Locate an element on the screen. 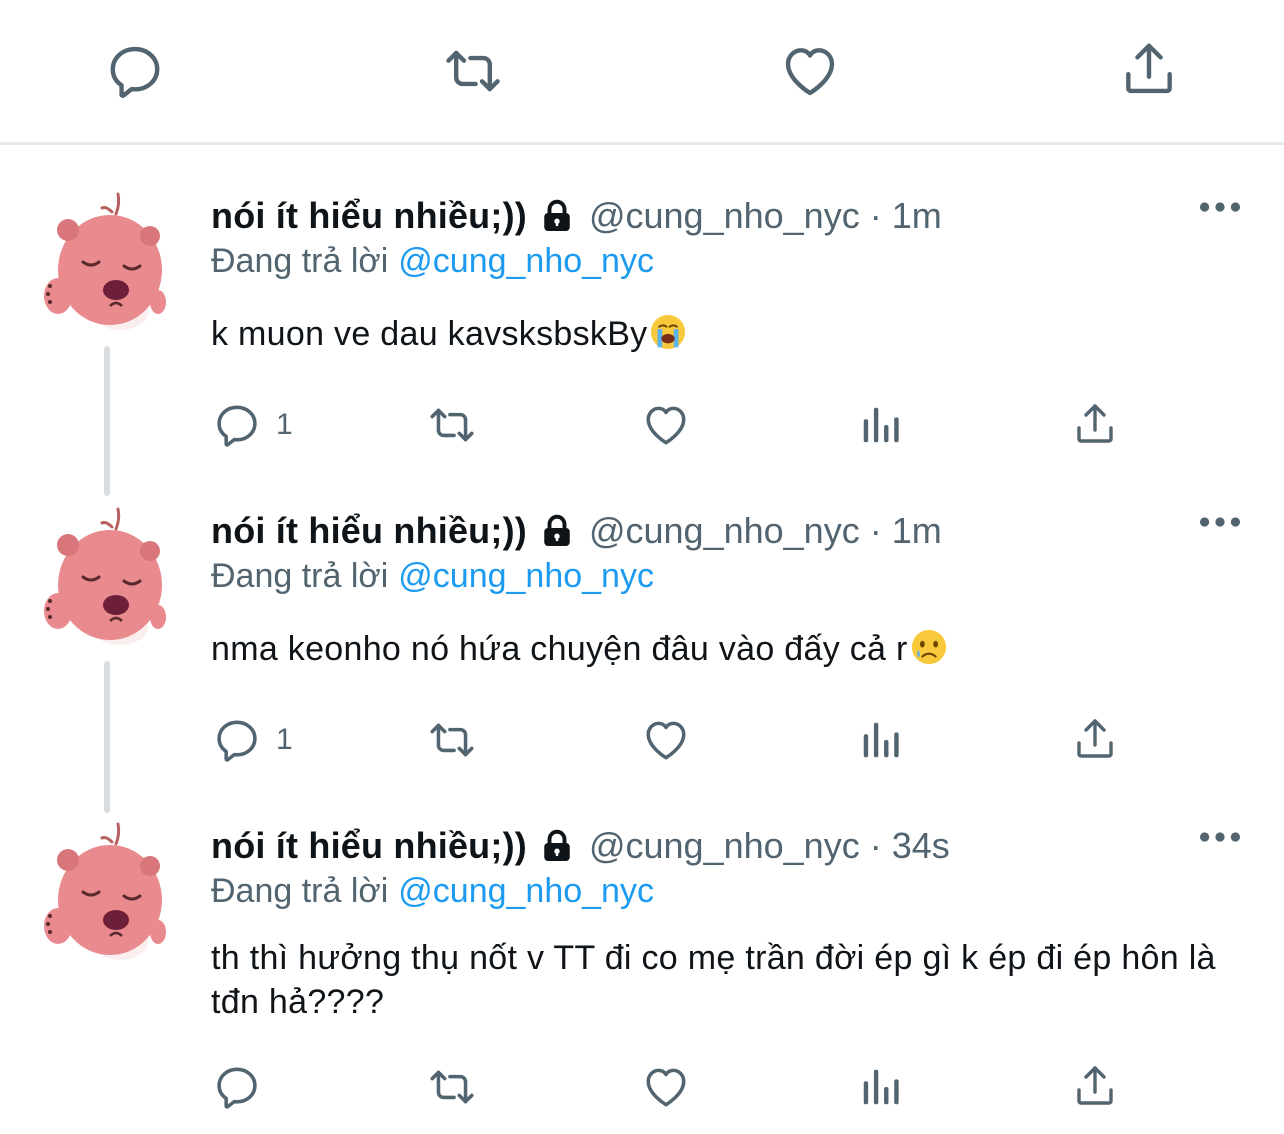 The height and width of the screenshot is (1134, 1284). tweet-text-content: k muon ve dau kavsksbskBy is located at coordinates (429, 334).